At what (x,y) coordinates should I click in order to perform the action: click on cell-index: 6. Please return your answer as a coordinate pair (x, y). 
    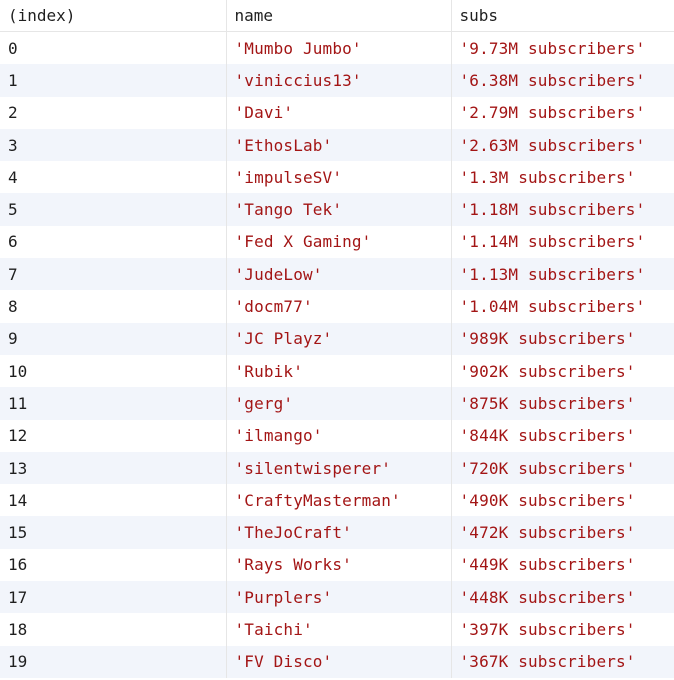
    Looking at the image, I should click on (113, 242).